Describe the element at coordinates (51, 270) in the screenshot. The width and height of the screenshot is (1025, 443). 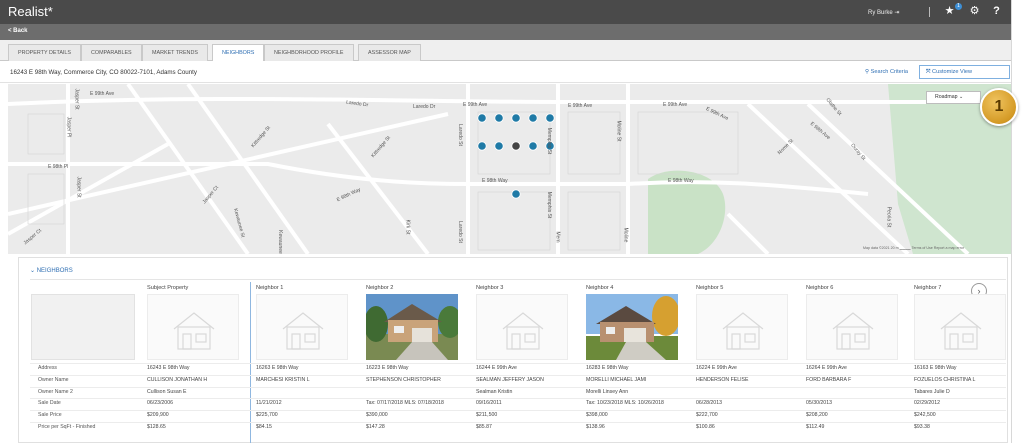
I see `neighbors-section-toggle: ⌄ Neighbors` at that location.